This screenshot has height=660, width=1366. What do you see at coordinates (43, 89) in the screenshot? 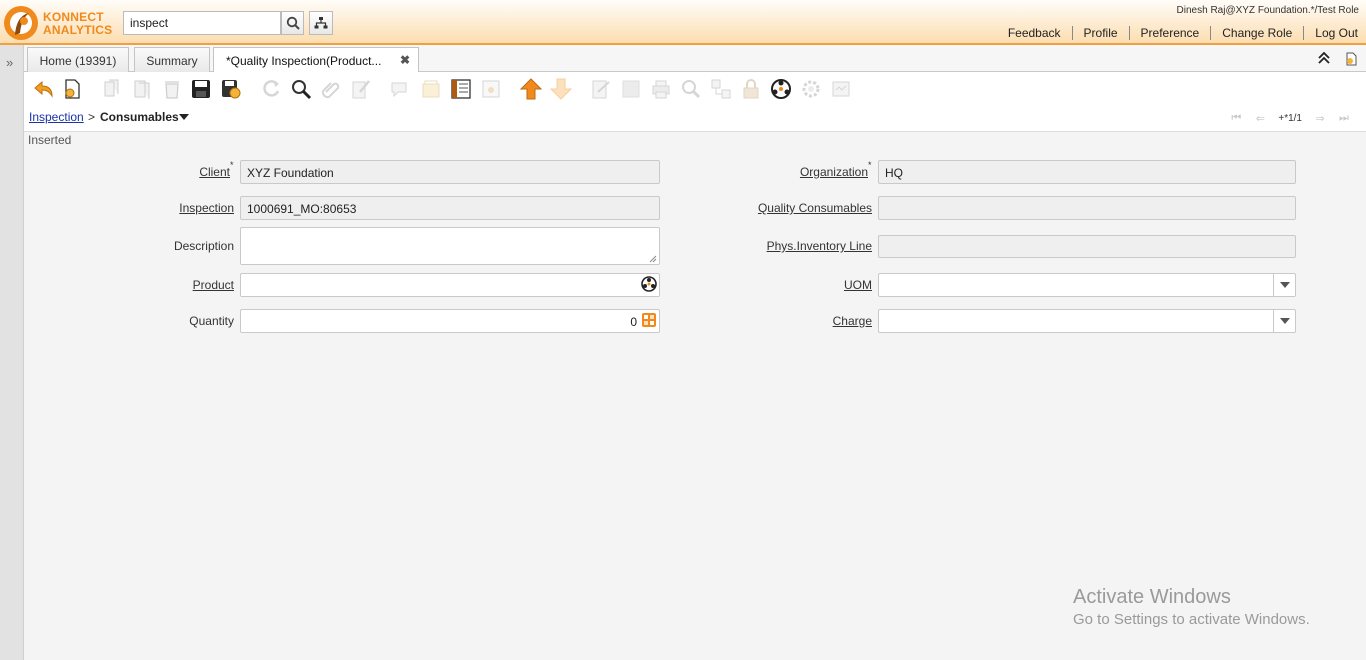
I see `undo-icon` at bounding box center [43, 89].